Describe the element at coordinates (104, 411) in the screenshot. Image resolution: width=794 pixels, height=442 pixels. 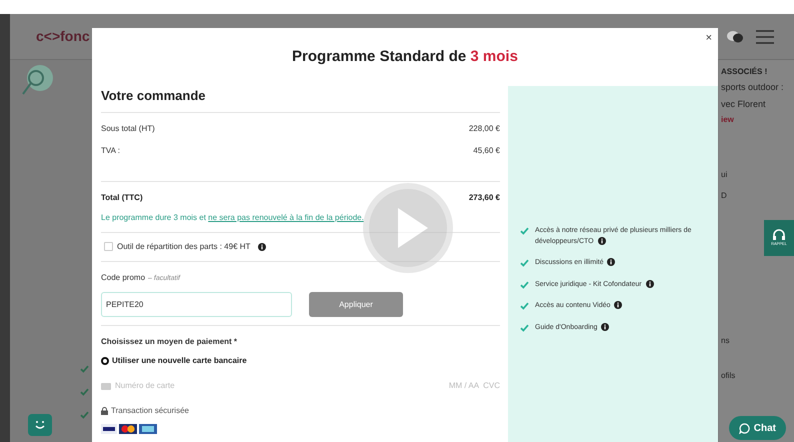
I see `padlock-icon` at that location.